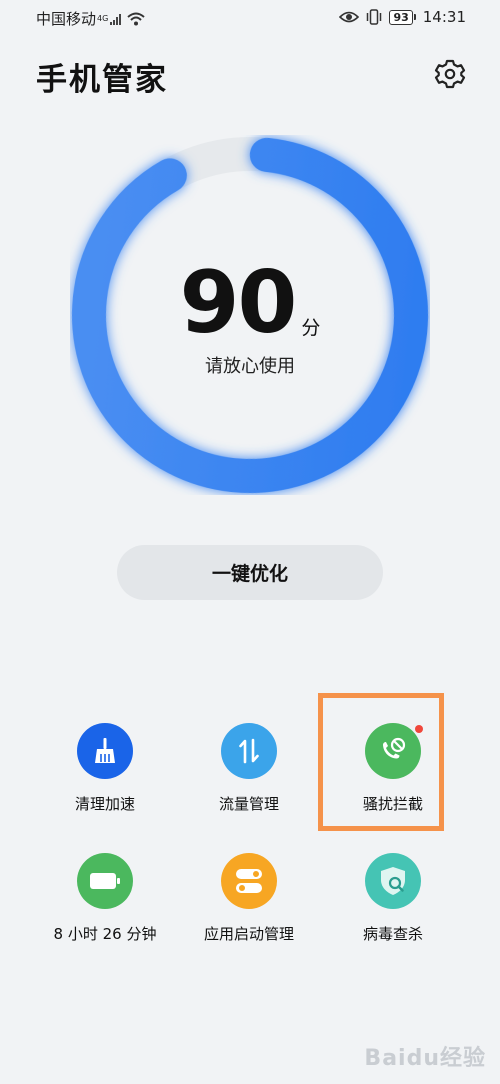 The image size is (500, 1084). I want to click on tool-clean-accelerate: 清理加速, so click(105, 768).